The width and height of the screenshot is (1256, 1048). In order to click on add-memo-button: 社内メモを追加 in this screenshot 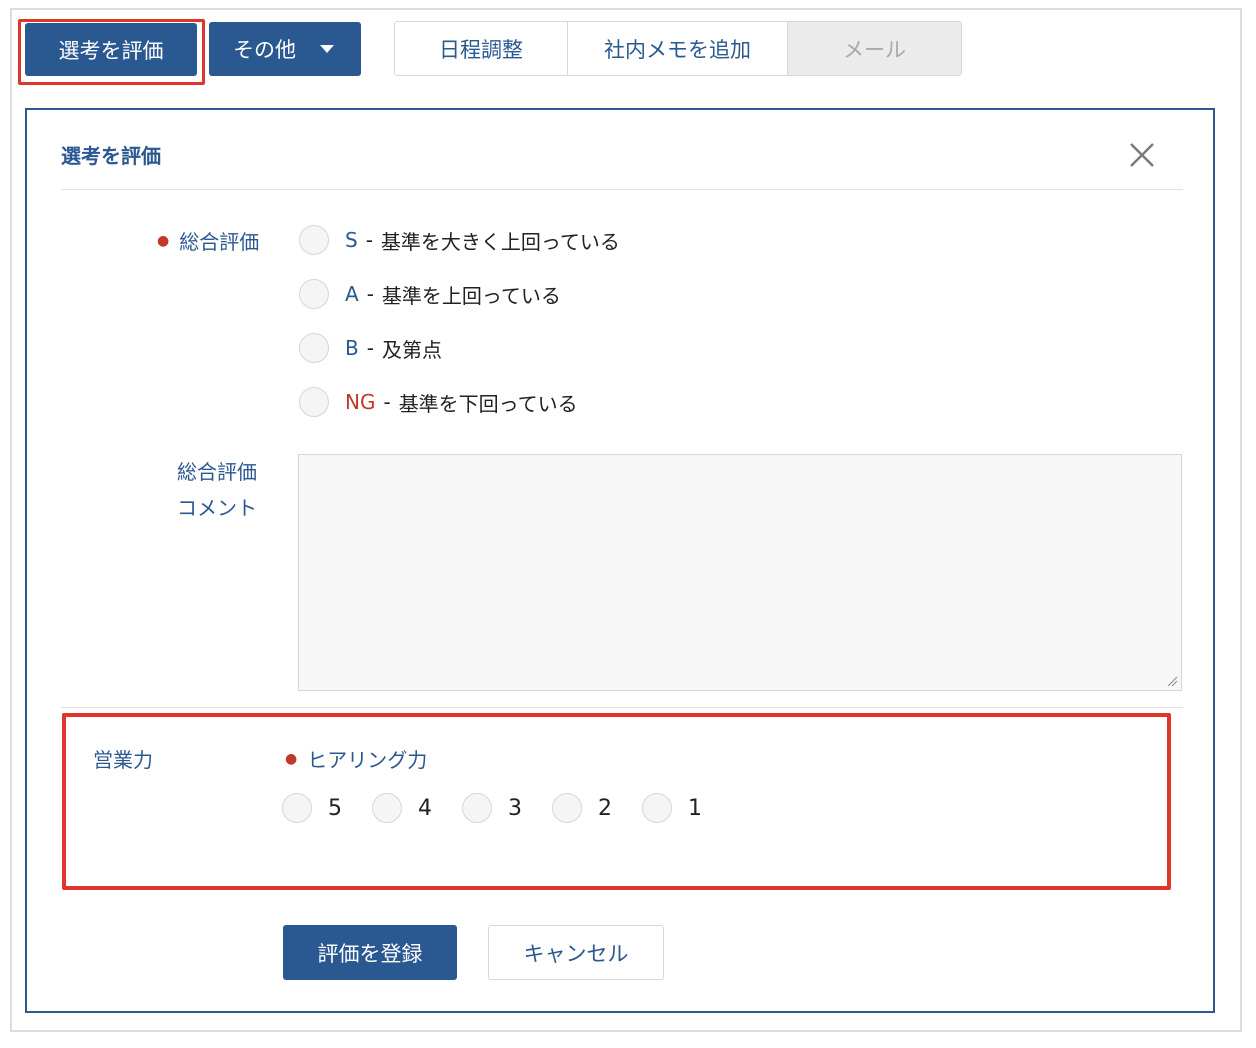, I will do `click(678, 48)`.